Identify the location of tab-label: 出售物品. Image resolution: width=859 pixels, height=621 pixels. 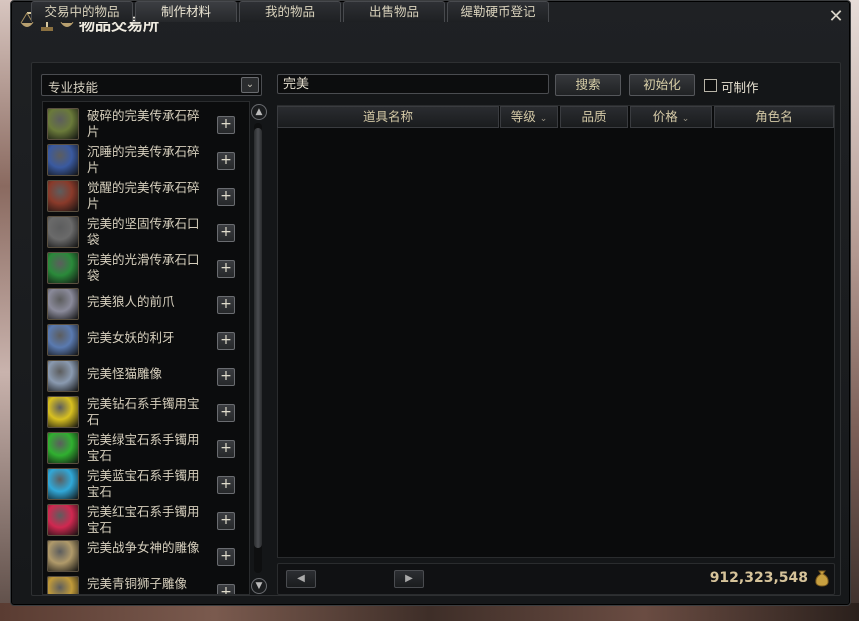
(393, 11).